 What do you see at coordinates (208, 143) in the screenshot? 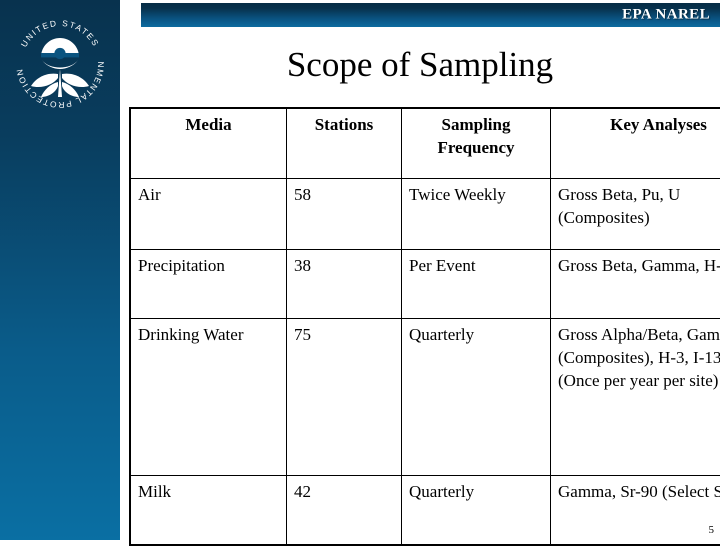
I see `column-header-media: Media` at bounding box center [208, 143].